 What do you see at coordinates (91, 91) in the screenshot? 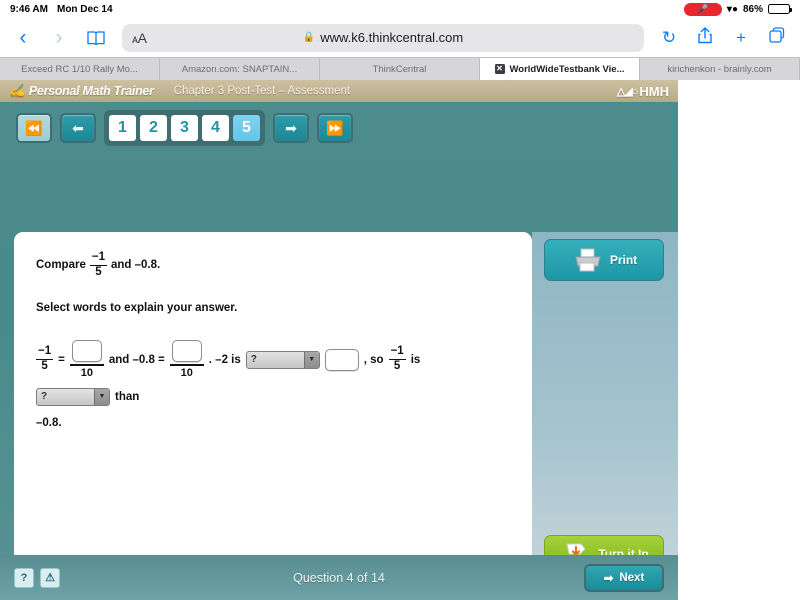
I see `product-name: Personal Math Trainer` at bounding box center [91, 91].